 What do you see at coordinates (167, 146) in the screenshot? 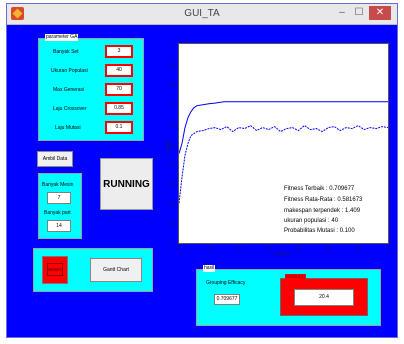
I see `y-axis-label: Fitness` at bounding box center [167, 146].